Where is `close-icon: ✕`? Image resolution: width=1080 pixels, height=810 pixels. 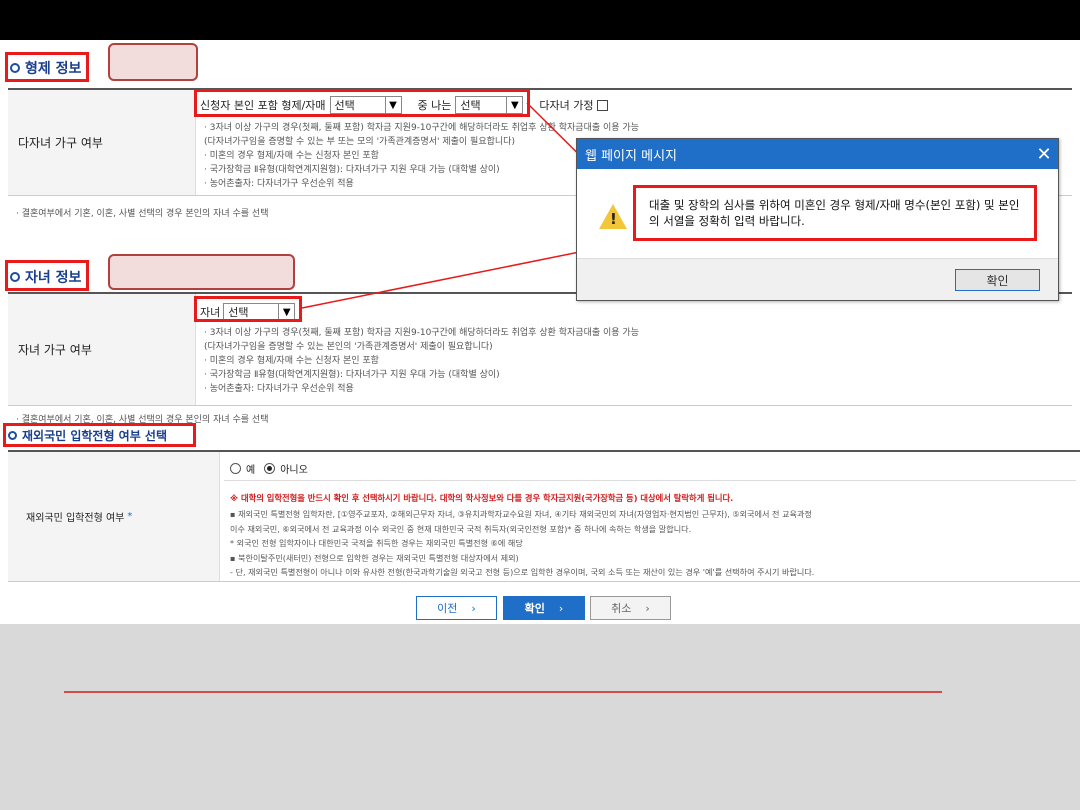
close-icon: ✕ is located at coordinates (1044, 154).